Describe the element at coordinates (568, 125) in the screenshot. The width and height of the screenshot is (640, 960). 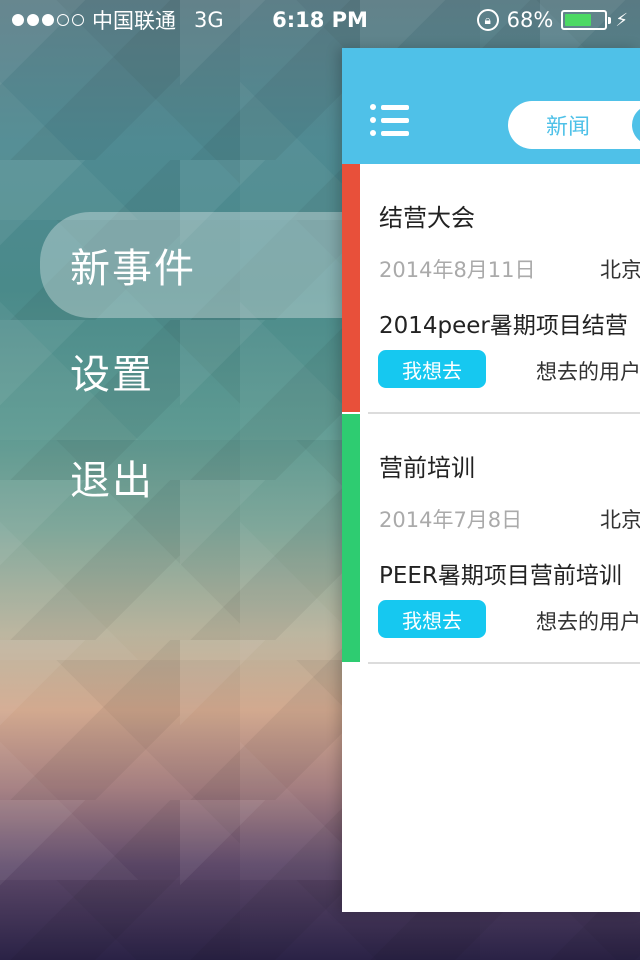
I see `tab-news: 新闻` at that location.